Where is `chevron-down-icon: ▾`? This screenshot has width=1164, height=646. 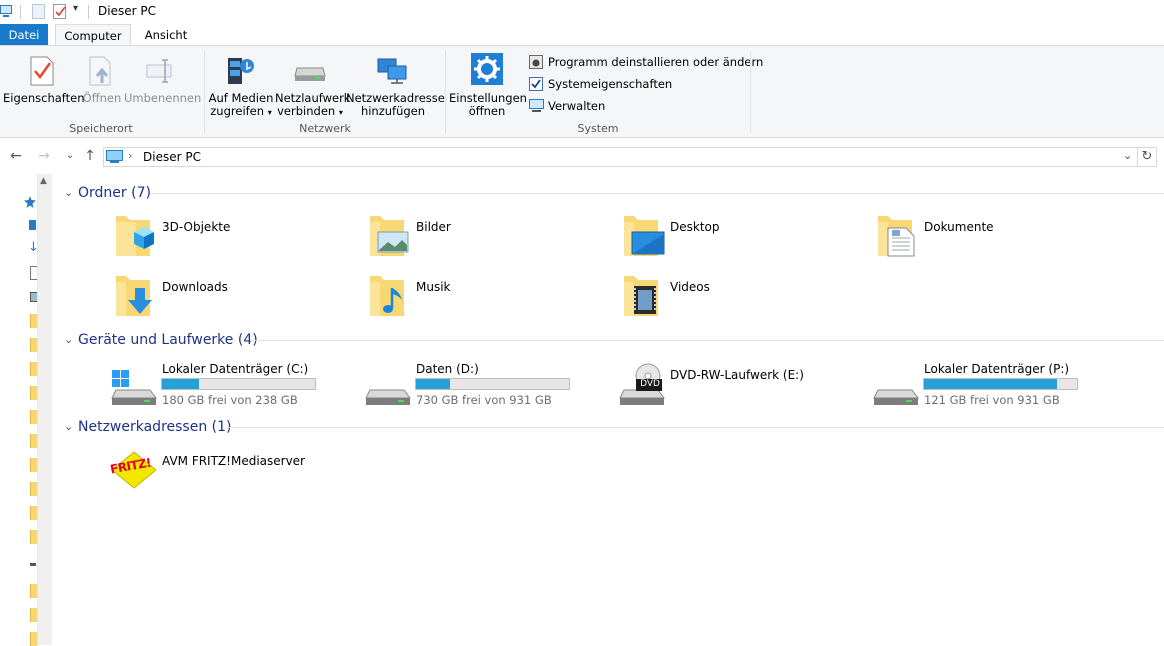
chevron-down-icon: ▾ is located at coordinates (269, 112).